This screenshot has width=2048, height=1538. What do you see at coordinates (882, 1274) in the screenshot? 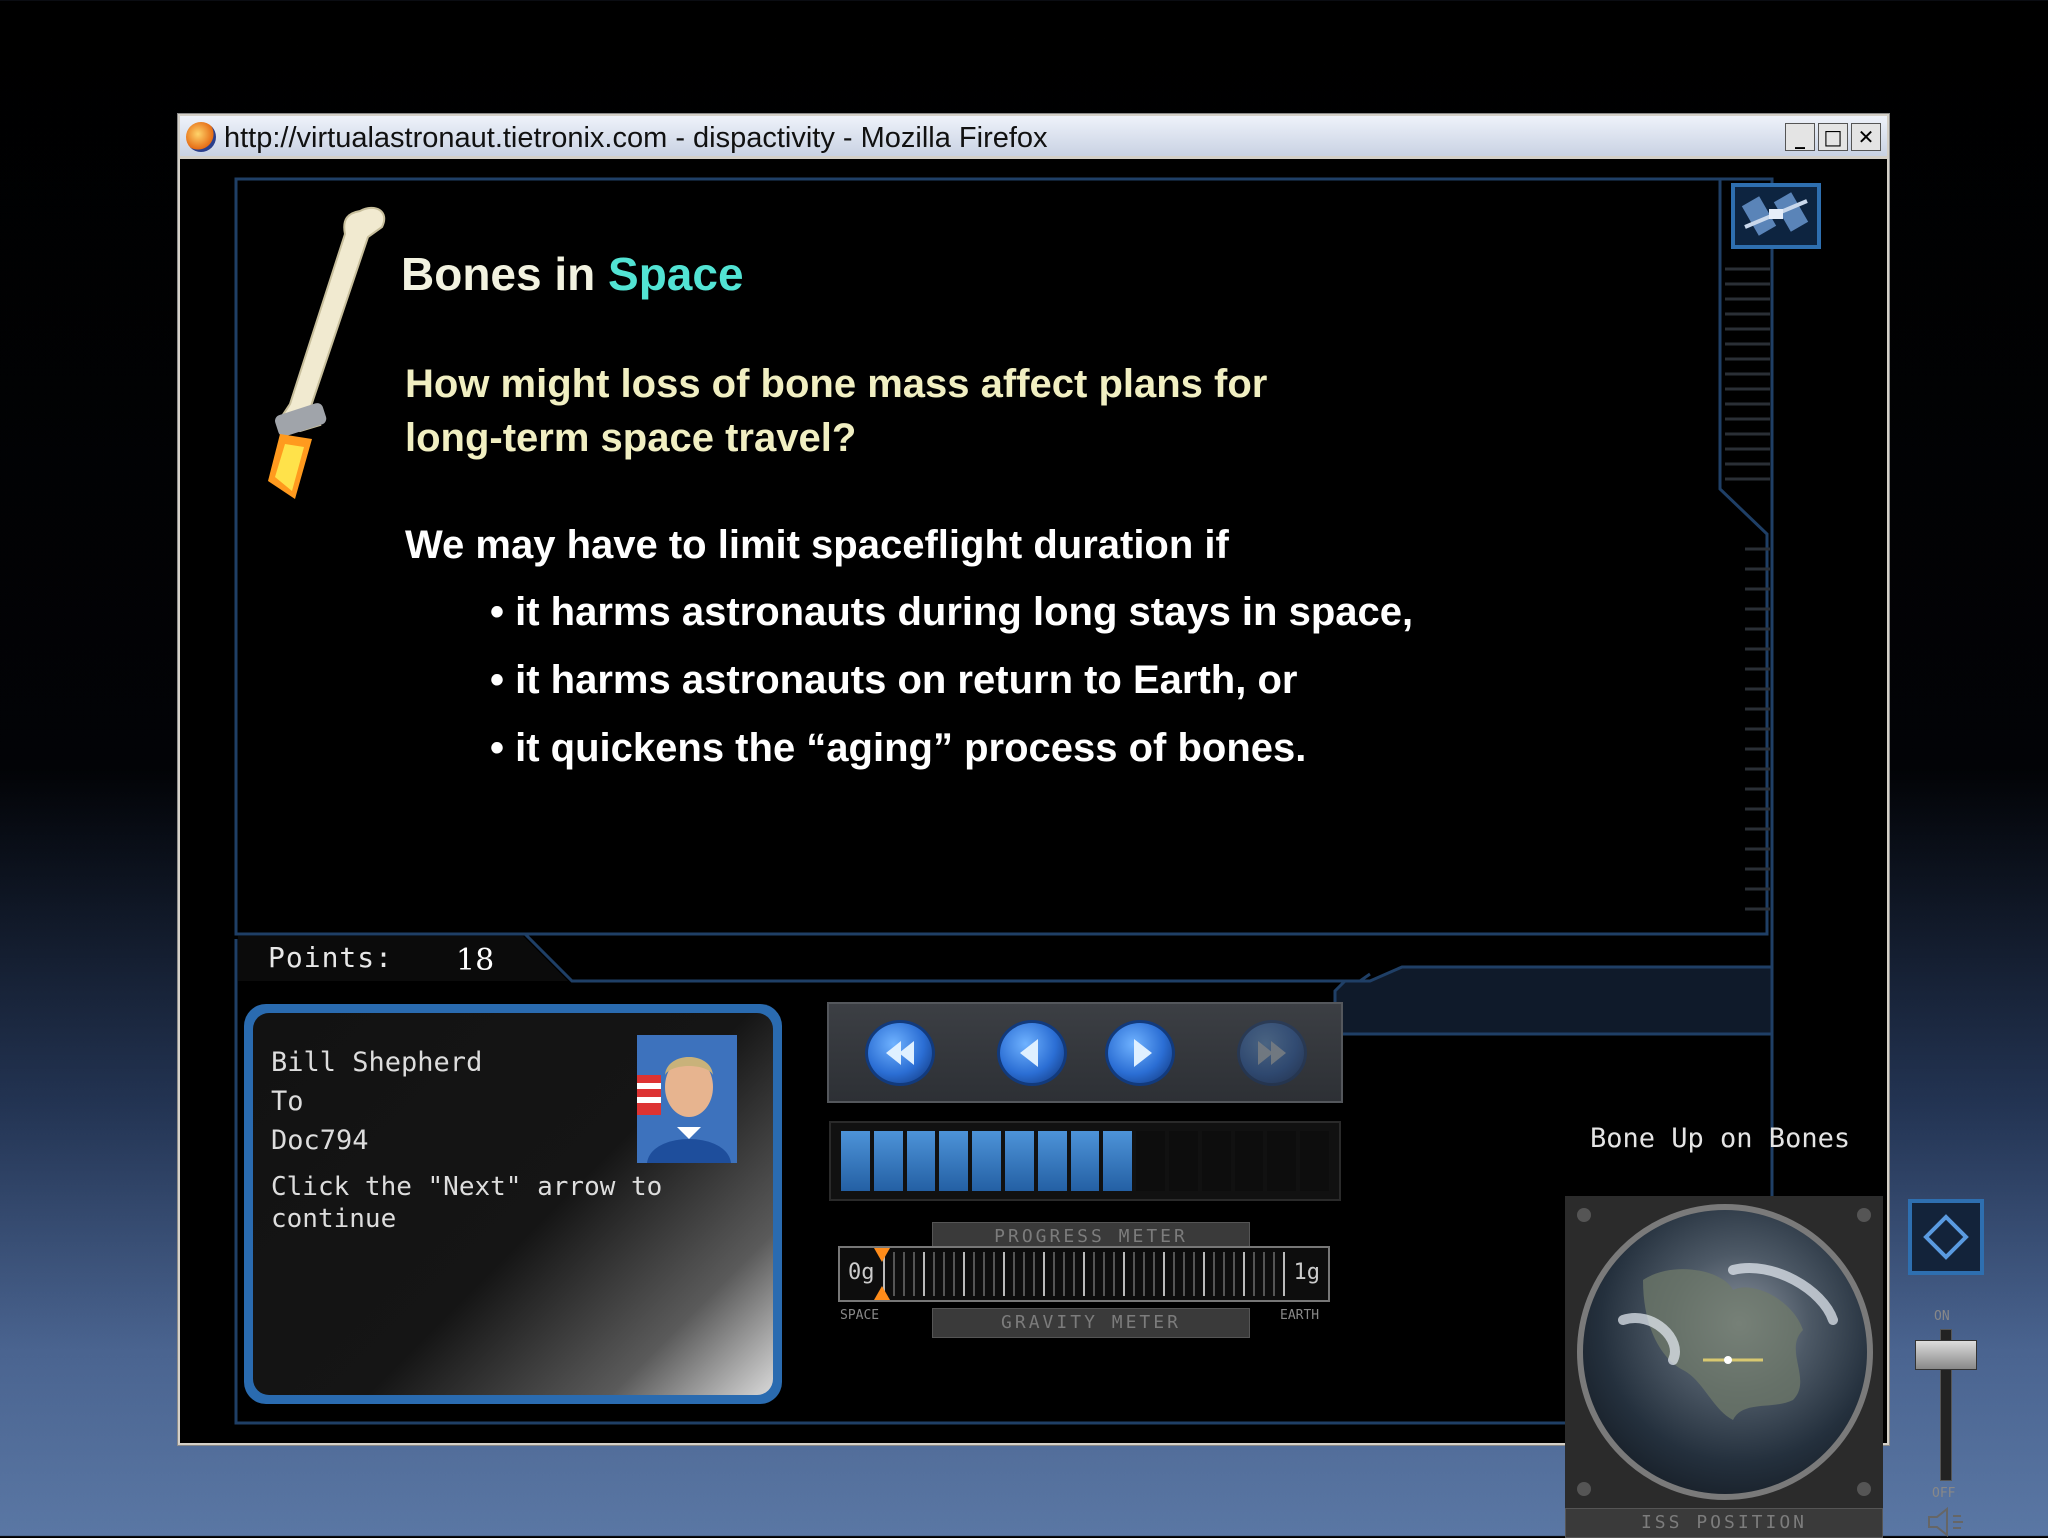
I see `gravity-marker` at bounding box center [882, 1274].